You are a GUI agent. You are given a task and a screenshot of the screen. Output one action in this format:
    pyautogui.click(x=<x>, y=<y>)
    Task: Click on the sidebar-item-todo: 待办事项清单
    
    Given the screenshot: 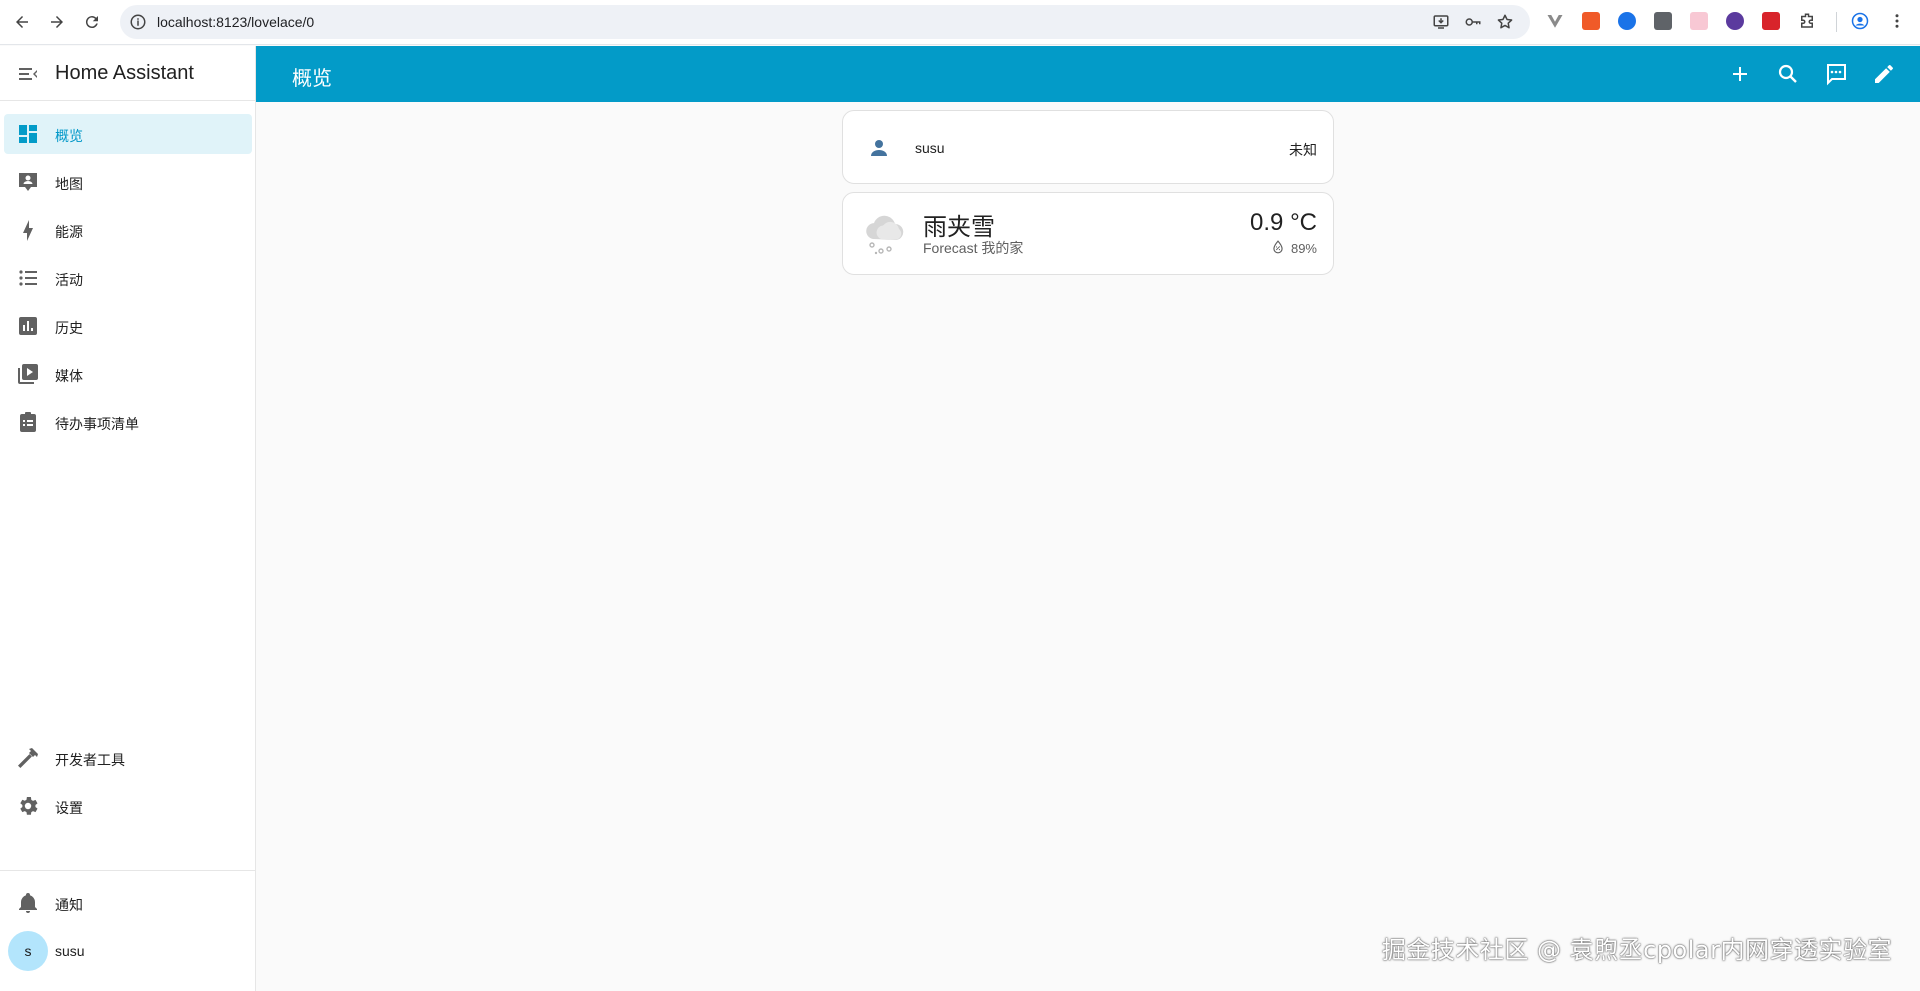 What is the action you would take?
    pyautogui.click(x=128, y=422)
    